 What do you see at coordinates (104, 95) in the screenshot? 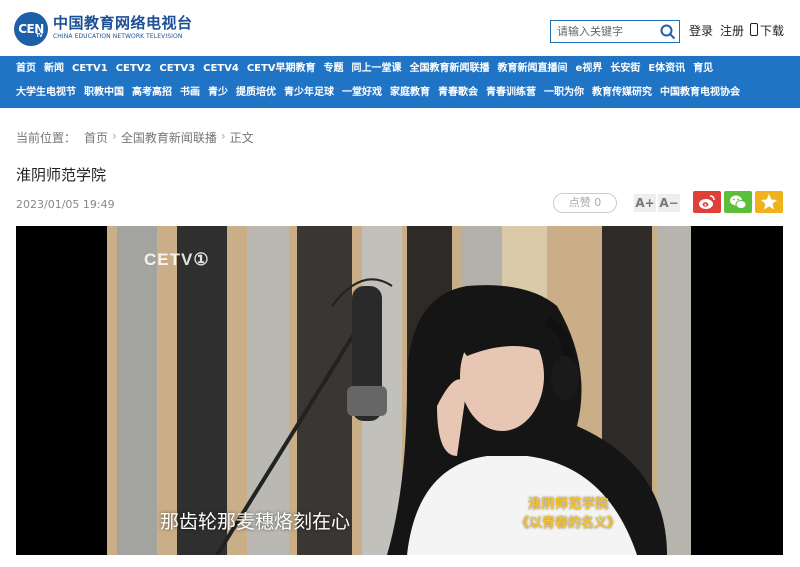
I see `nav-item: 职教中国` at bounding box center [104, 95].